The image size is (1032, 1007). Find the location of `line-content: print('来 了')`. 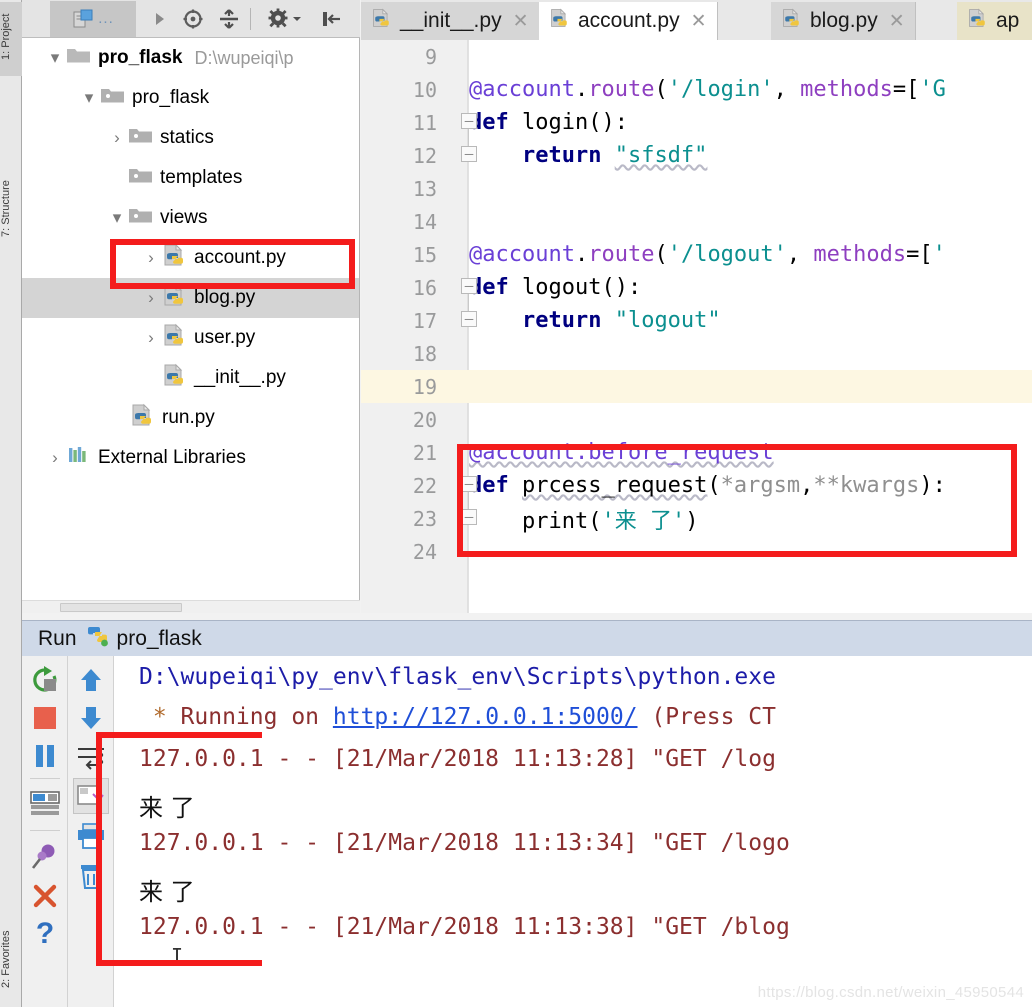

line-content: print('来 了') is located at coordinates (610, 521).